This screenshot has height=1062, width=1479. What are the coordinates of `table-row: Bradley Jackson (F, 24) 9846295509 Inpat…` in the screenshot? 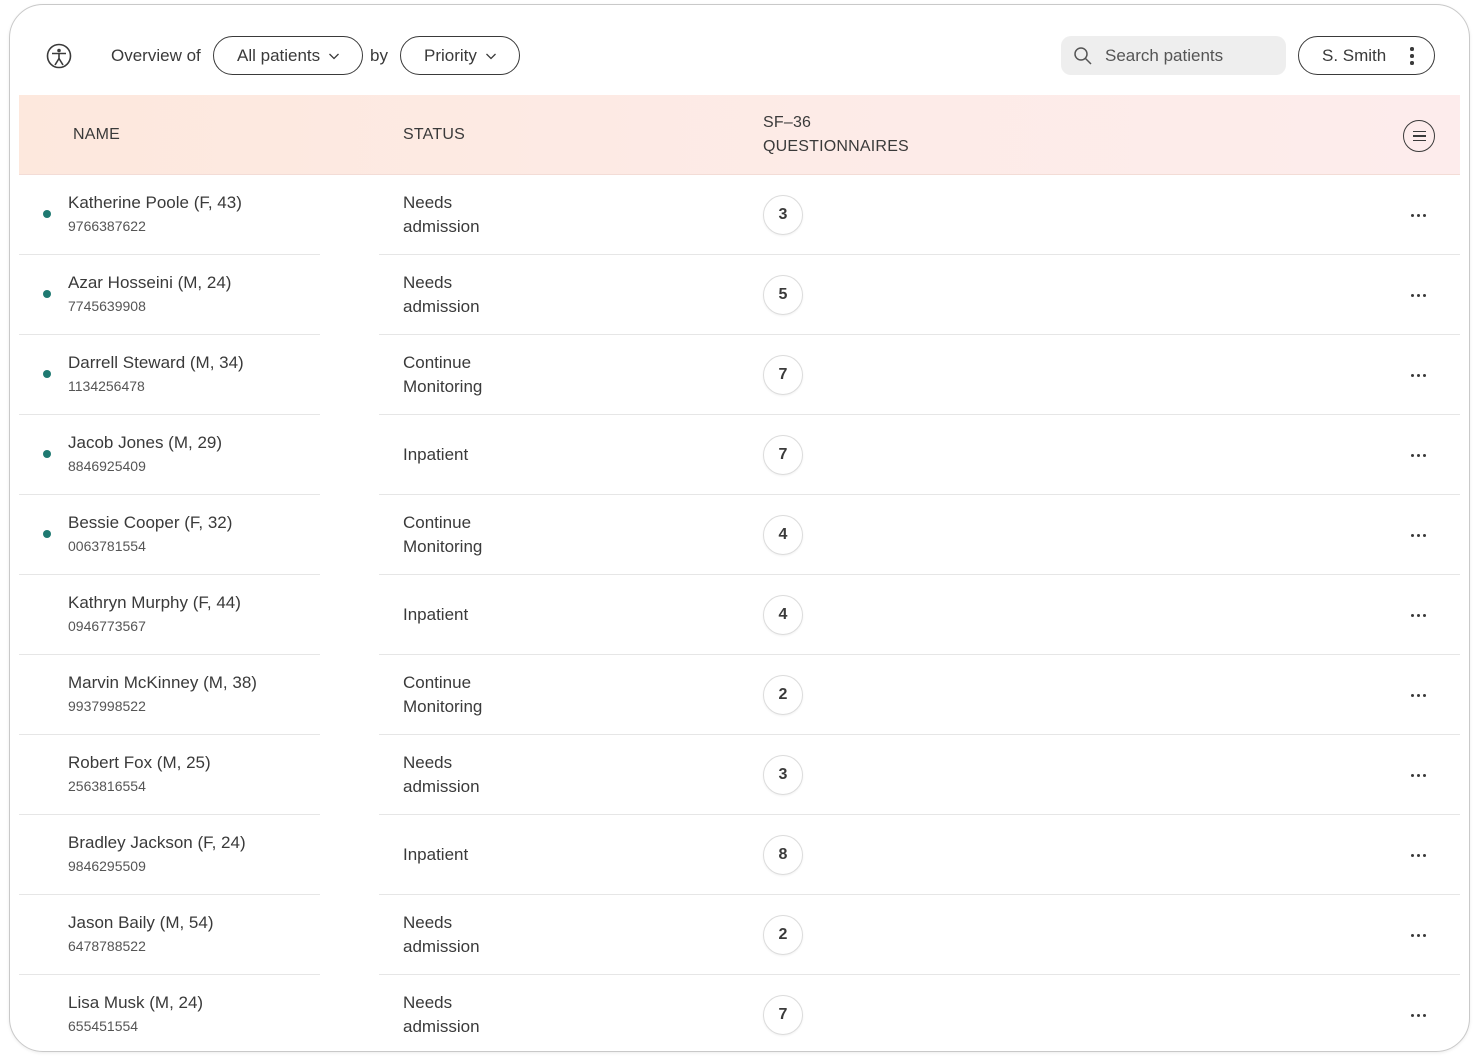 It's located at (739, 855).